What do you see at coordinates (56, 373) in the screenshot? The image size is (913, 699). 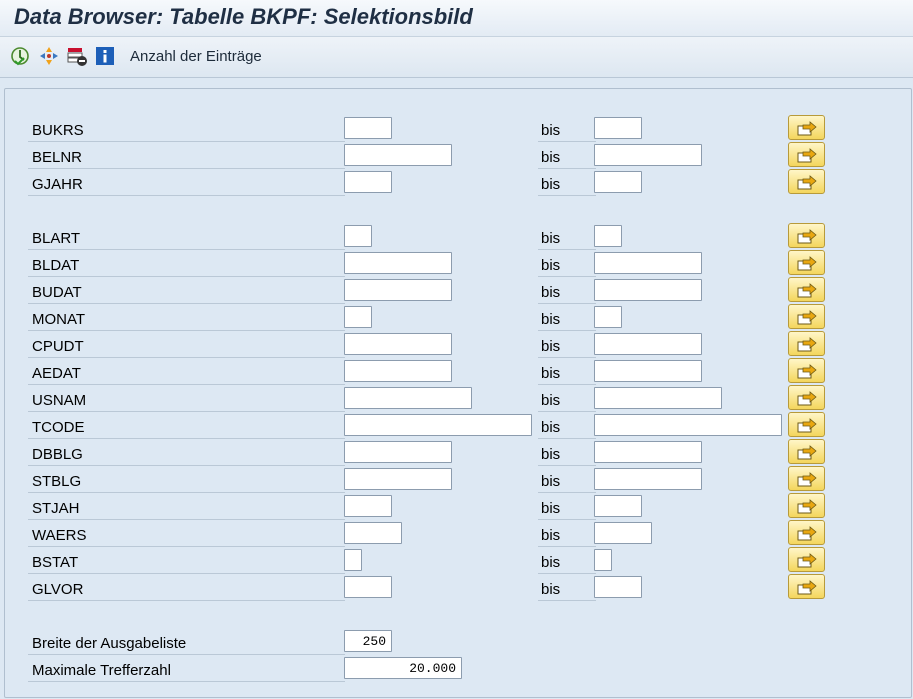 I see `field-label: AEDAT` at bounding box center [56, 373].